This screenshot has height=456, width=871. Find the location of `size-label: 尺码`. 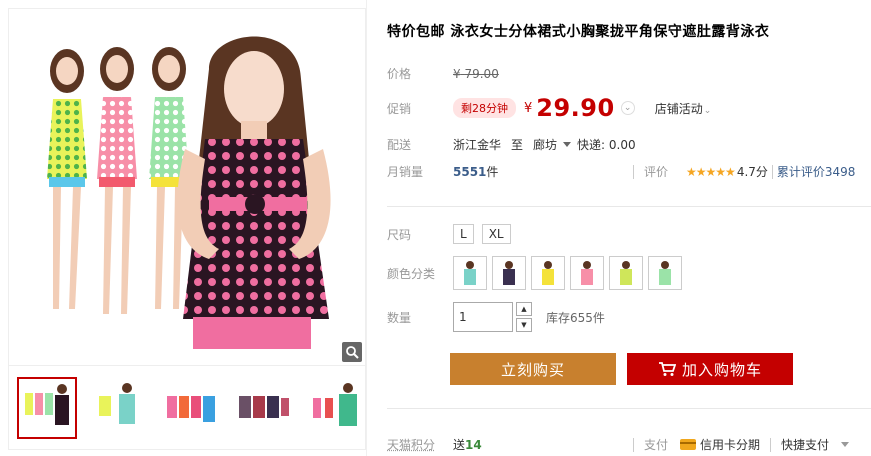

size-label: 尺码 is located at coordinates (399, 234).